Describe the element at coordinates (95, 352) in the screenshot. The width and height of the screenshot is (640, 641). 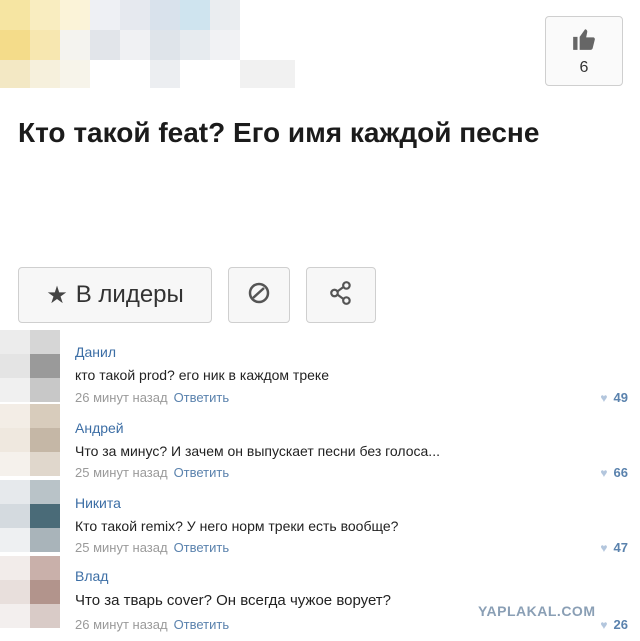
I see `comment-author: Данил` at that location.